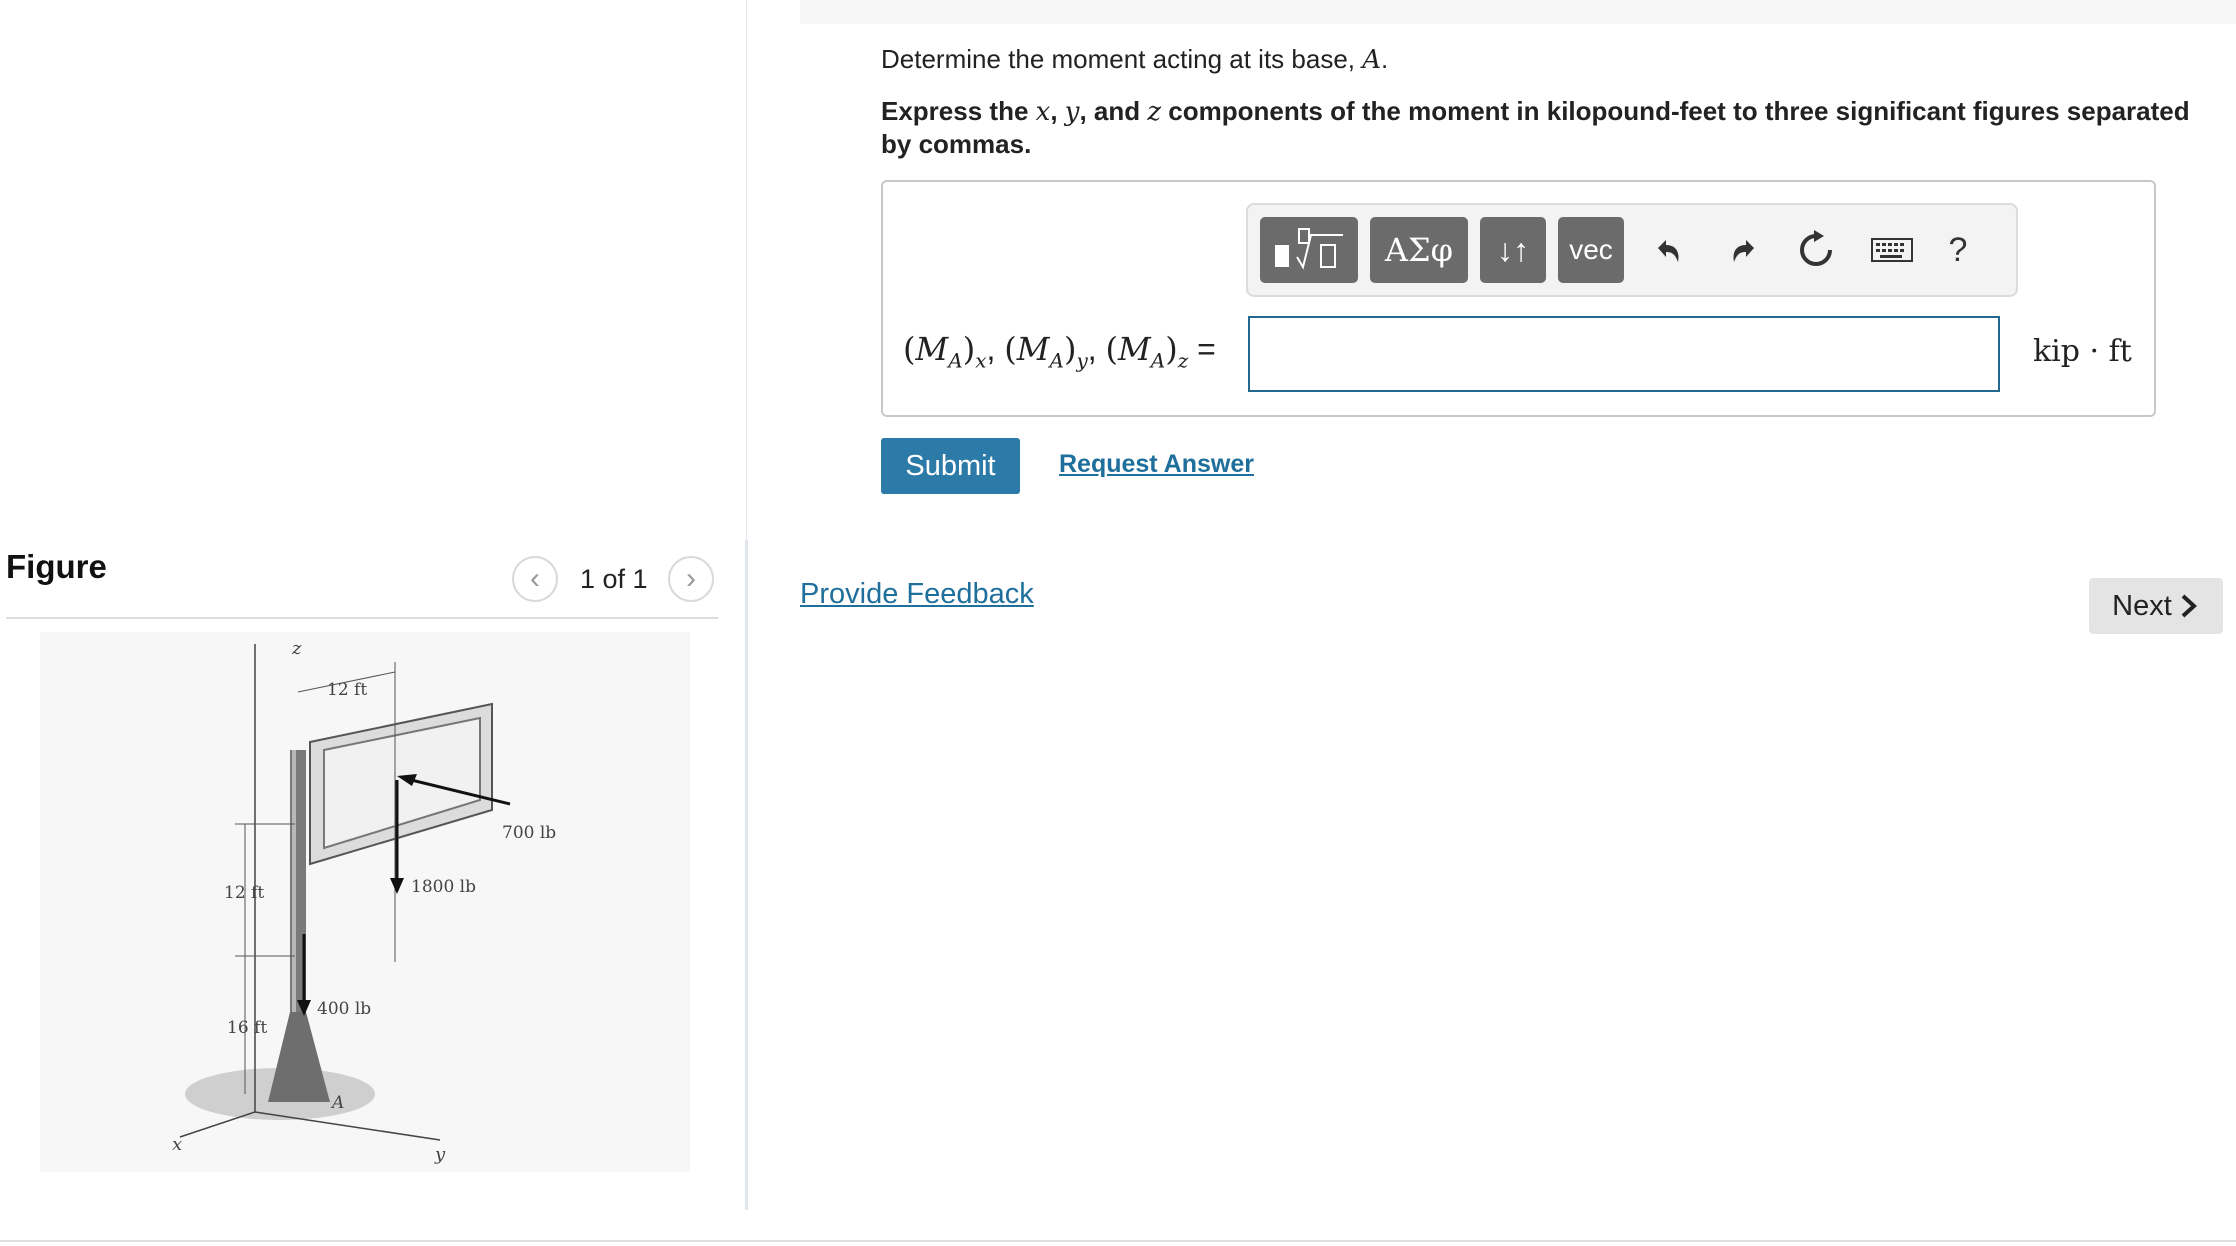  Describe the element at coordinates (1059, 351) in the screenshot. I see `answer-label: (MA)x, (MA)y, (MA)z =` at that location.